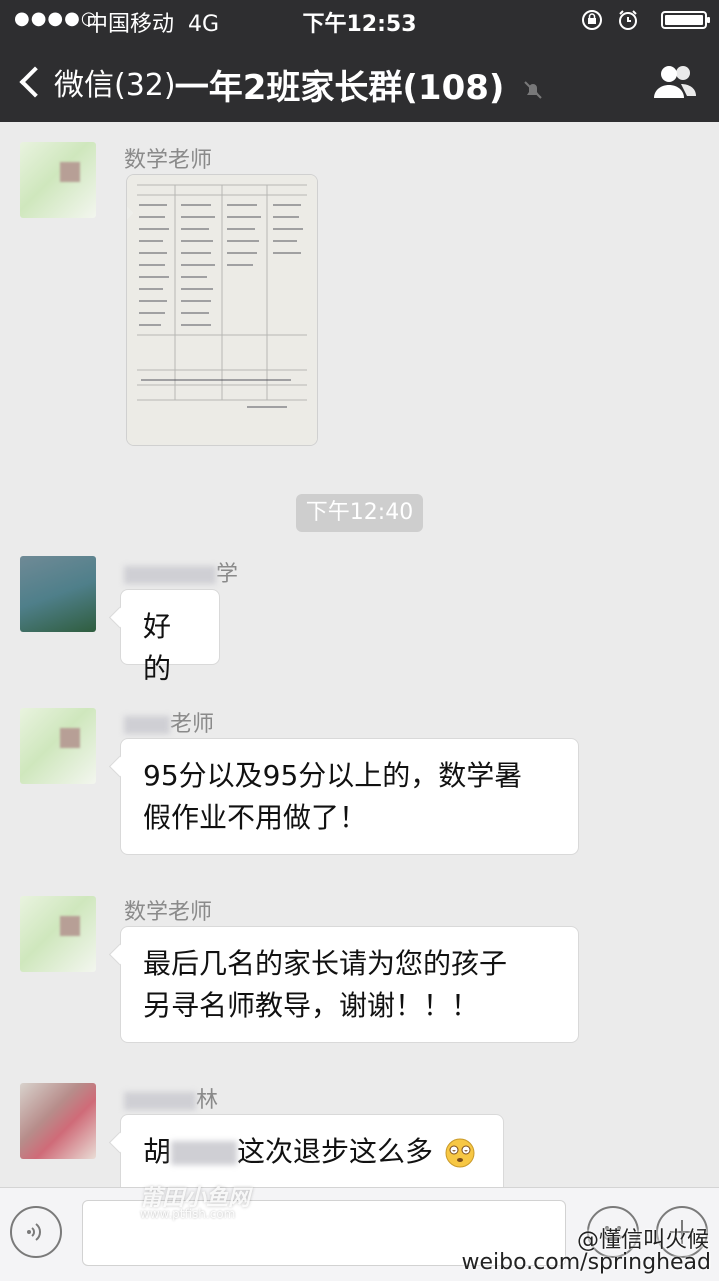 Image resolution: width=719 pixels, height=1281 pixels. Describe the element at coordinates (460, 1153) in the screenshot. I see `dizzy-face-emoji-icon` at that location.